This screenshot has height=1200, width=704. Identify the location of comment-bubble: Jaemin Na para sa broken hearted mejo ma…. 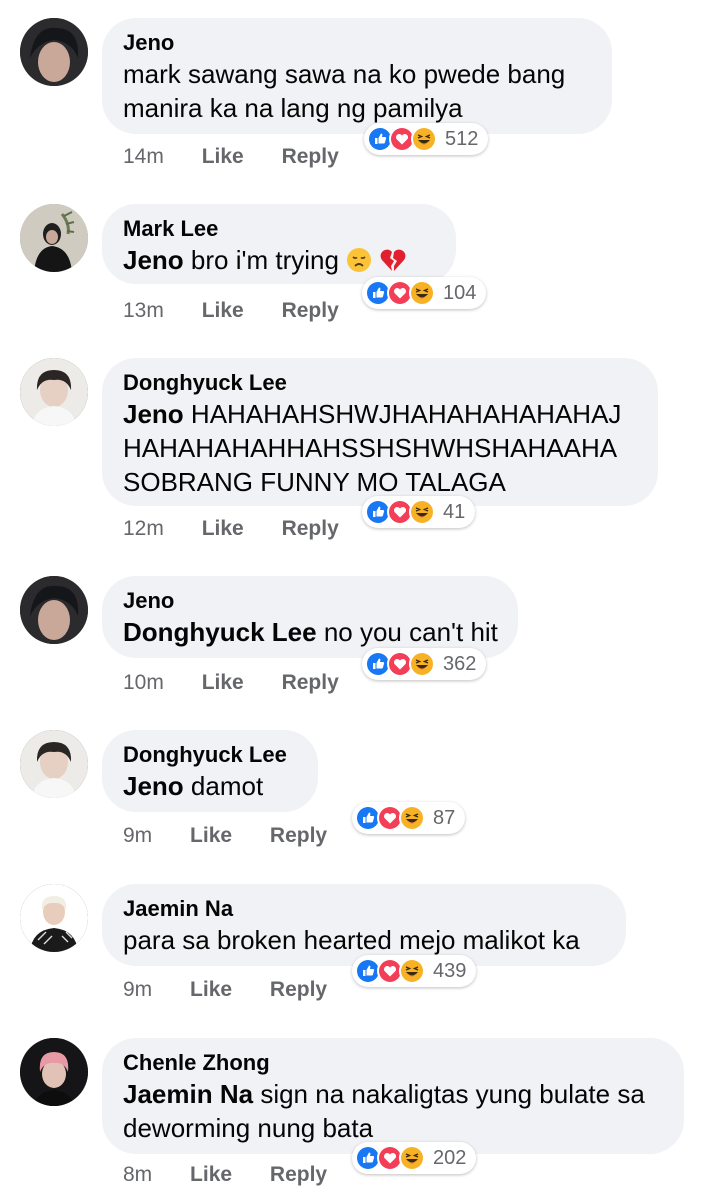
(364, 925).